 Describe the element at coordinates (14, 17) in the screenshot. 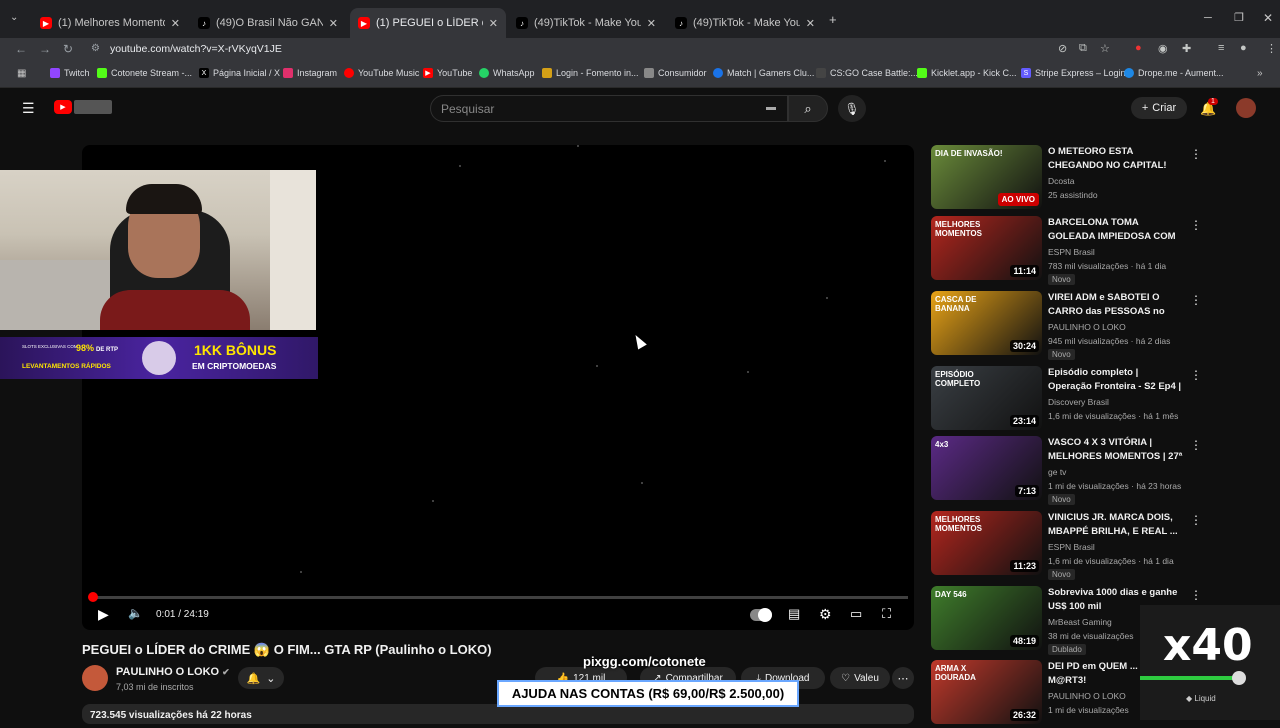

I see `tab-search-icon: ⌄` at that location.